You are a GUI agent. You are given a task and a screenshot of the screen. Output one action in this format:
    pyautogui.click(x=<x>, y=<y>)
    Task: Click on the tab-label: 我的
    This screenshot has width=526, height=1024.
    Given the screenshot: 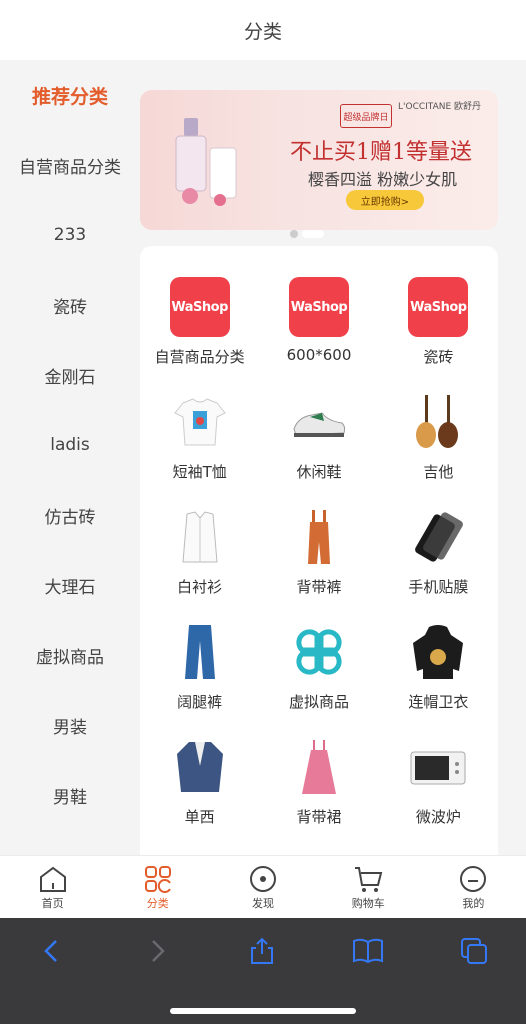 What is the action you would take?
    pyautogui.click(x=473, y=903)
    